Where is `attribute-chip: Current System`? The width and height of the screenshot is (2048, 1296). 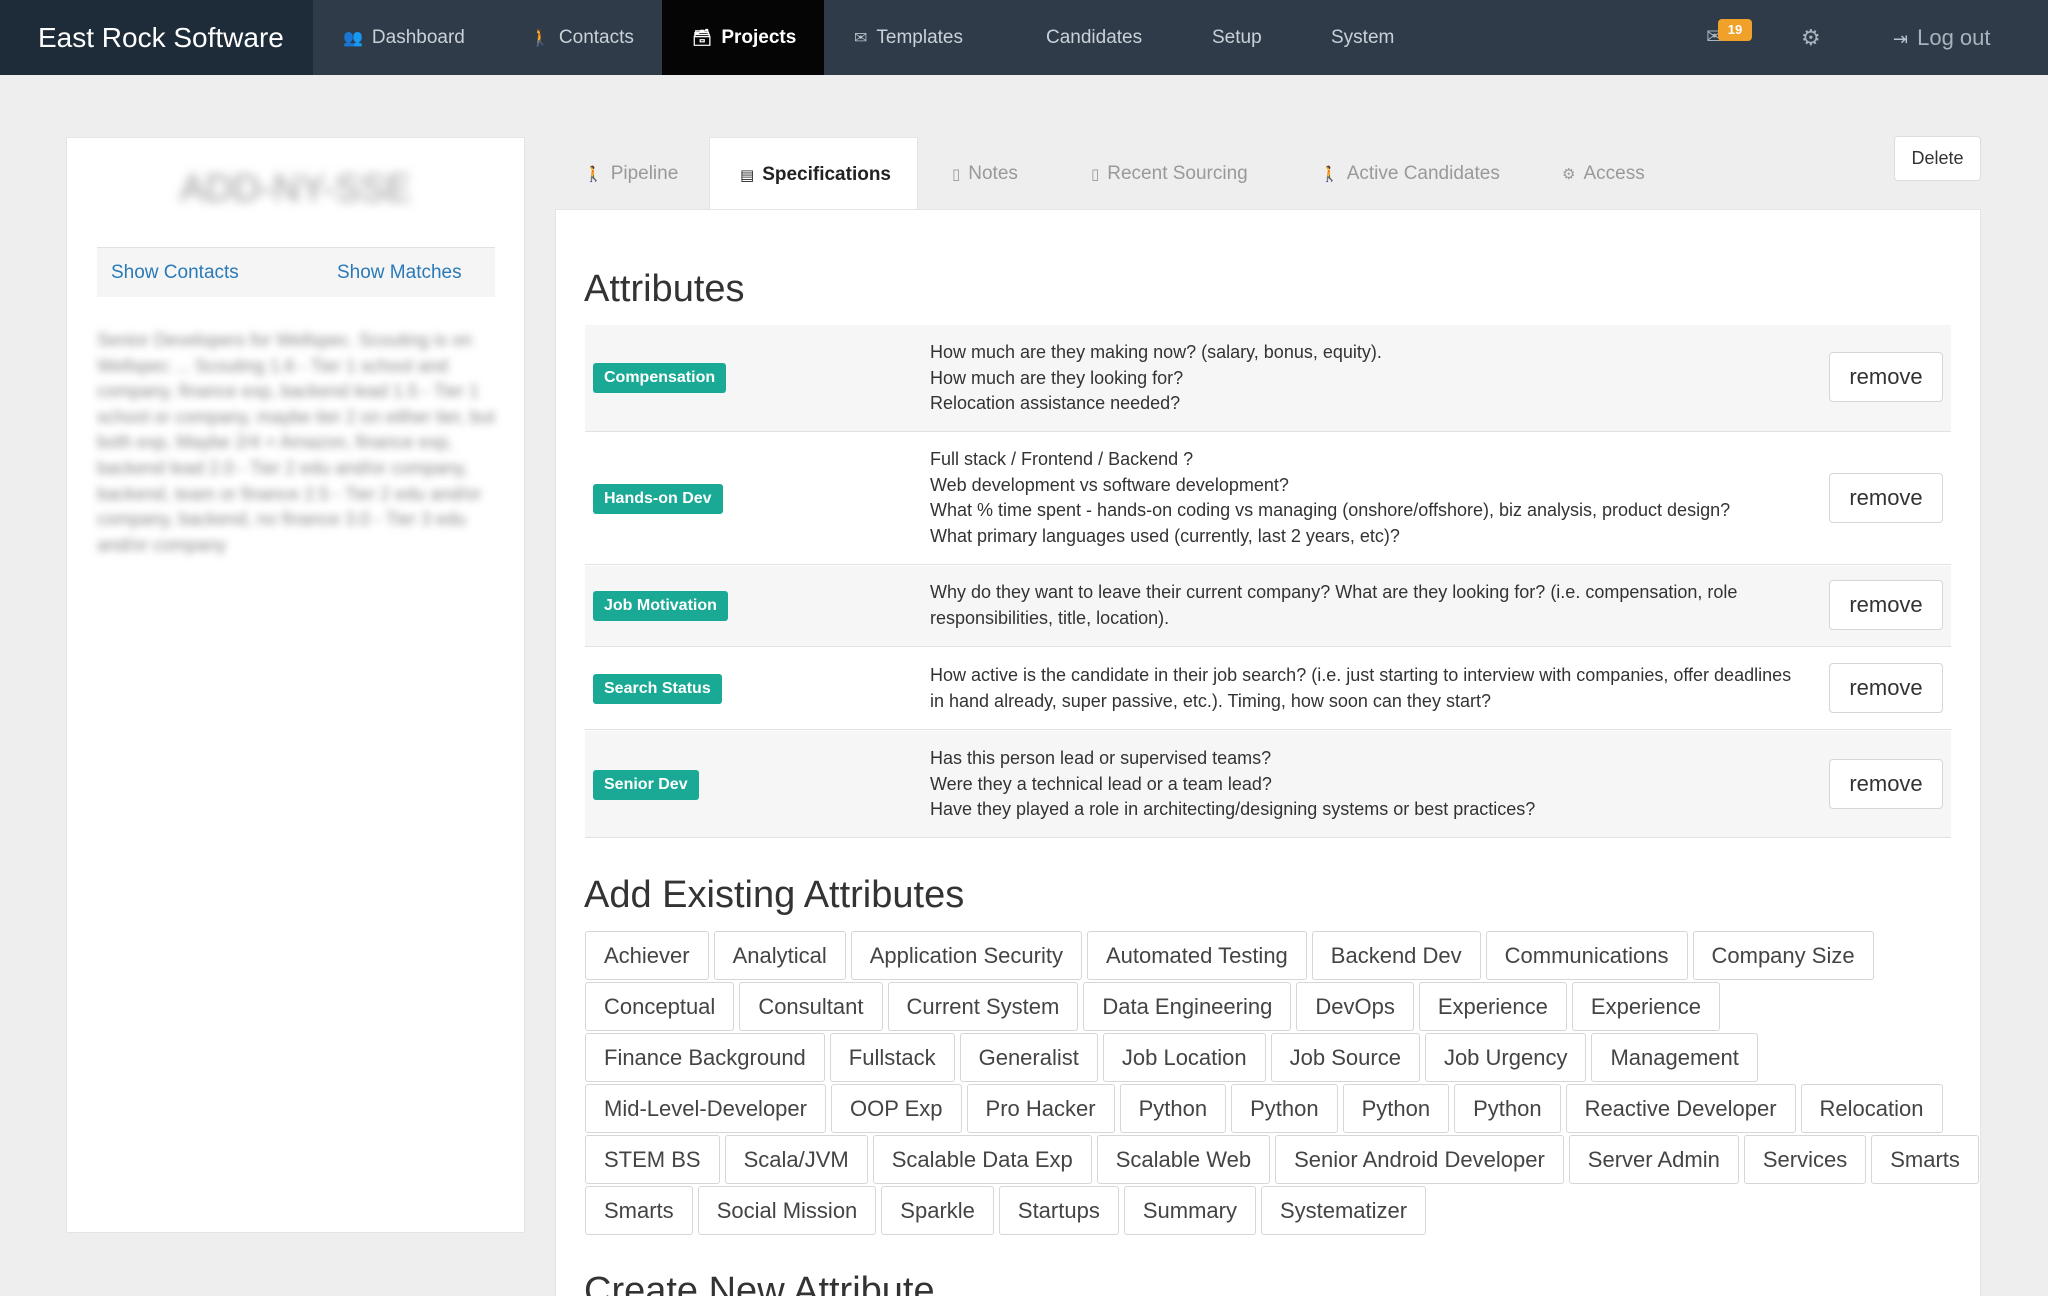
attribute-chip: Current System is located at coordinates (983, 1006).